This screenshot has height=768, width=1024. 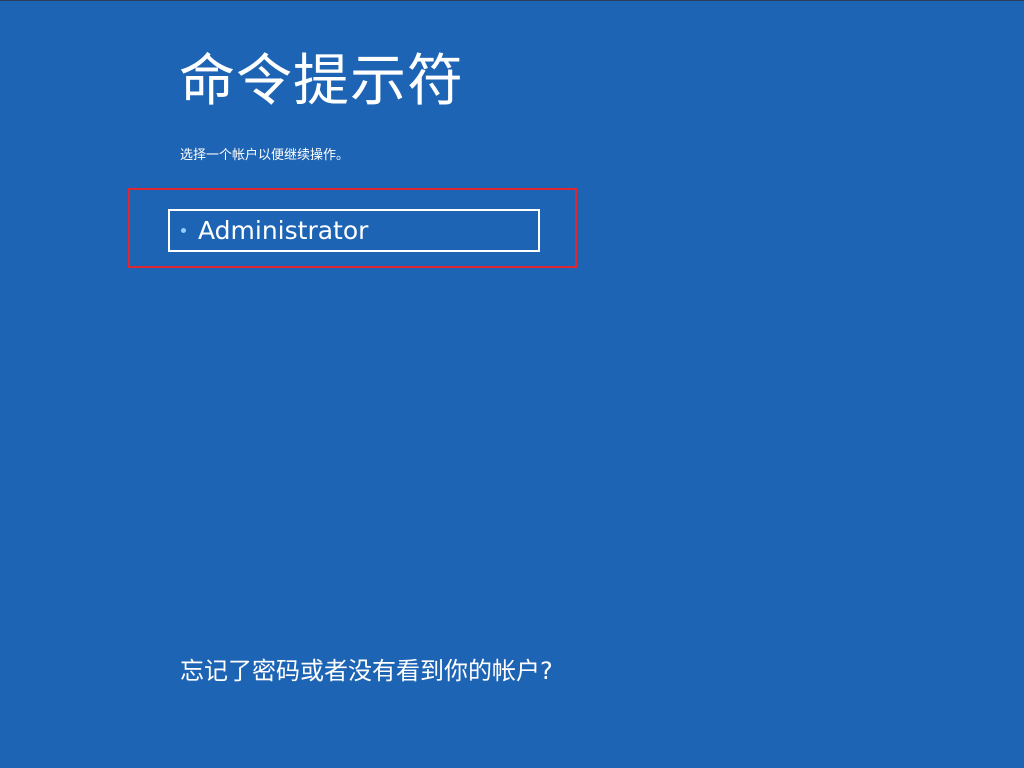 I want to click on forgot-password-link: 忘记了密码或者没有看到你的帐户?, so click(x=366, y=671).